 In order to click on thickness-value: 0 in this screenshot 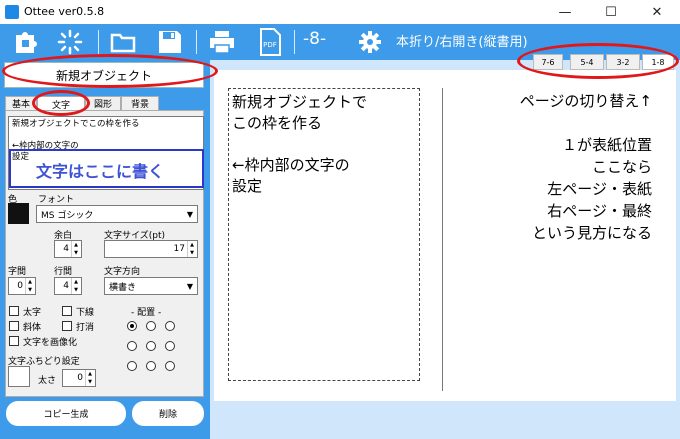, I will do `click(80, 378)`.